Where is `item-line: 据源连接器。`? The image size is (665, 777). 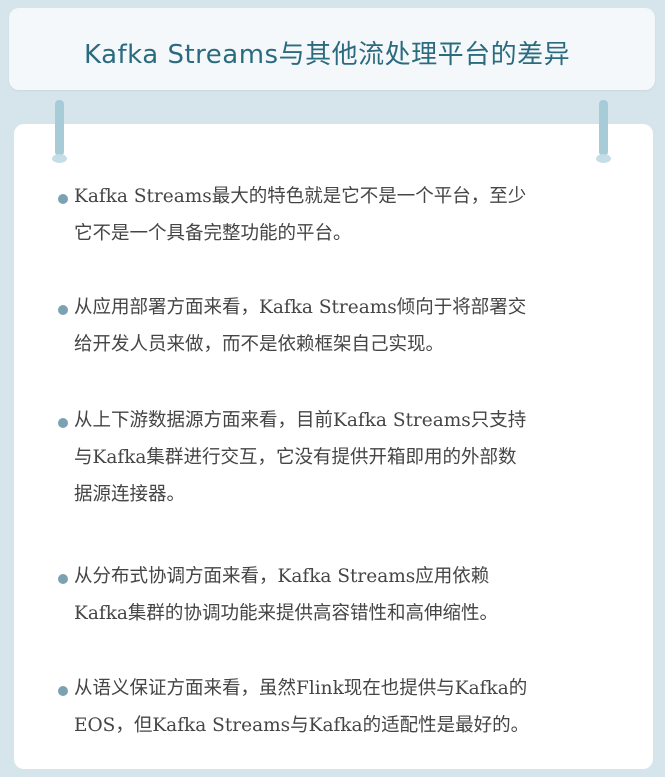 item-line: 据源连接器。 is located at coordinates (130, 494).